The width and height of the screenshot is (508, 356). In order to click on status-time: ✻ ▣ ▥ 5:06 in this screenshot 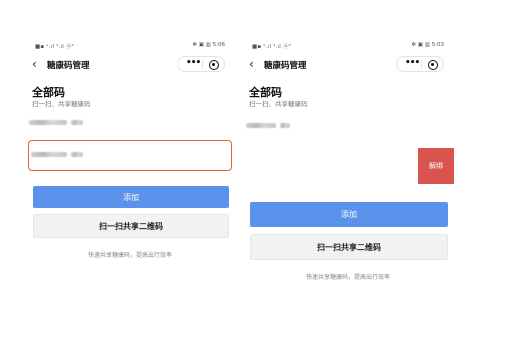, I will do `click(208, 45)`.